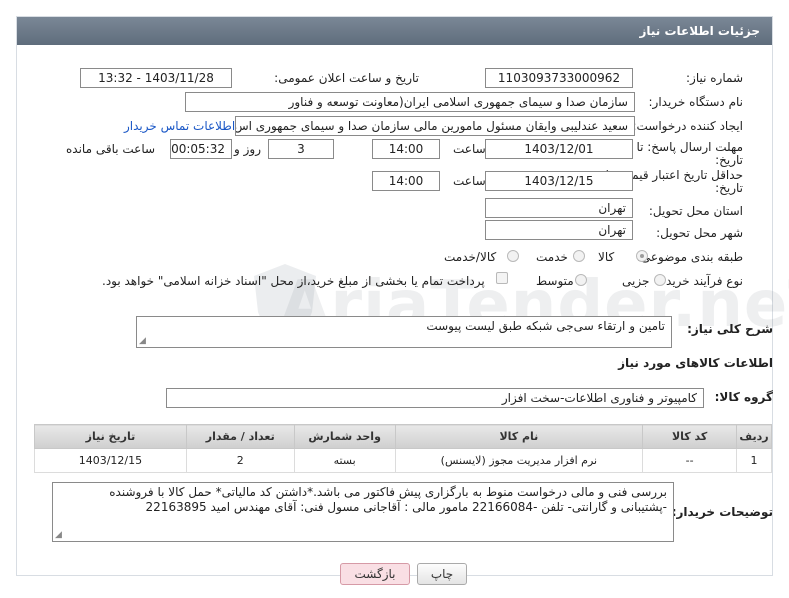 Image resolution: width=789 pixels, height=598 pixels. Describe the element at coordinates (689, 257) in the screenshot. I see `category-label: طبقه بندی موضوعی:` at that location.